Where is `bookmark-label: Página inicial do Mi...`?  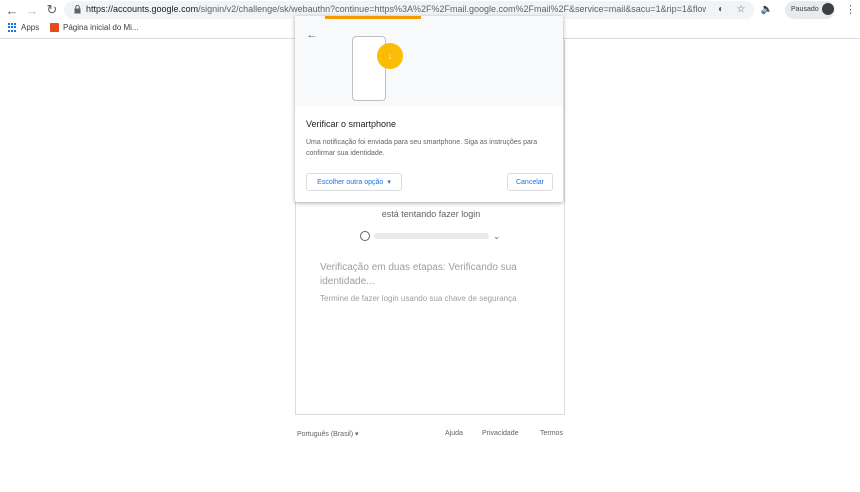
bookmark-label: Página inicial do Mi... is located at coordinates (101, 27).